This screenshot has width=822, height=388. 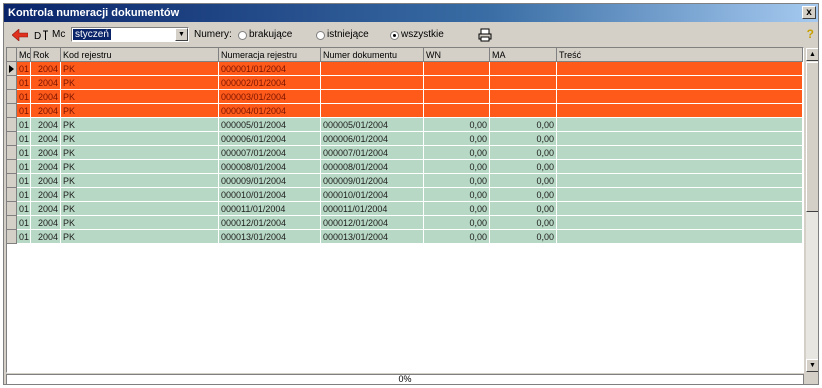 What do you see at coordinates (270, 153) in the screenshot?
I see `cell-numeracja-rejestru: 000007/01/2004` at bounding box center [270, 153].